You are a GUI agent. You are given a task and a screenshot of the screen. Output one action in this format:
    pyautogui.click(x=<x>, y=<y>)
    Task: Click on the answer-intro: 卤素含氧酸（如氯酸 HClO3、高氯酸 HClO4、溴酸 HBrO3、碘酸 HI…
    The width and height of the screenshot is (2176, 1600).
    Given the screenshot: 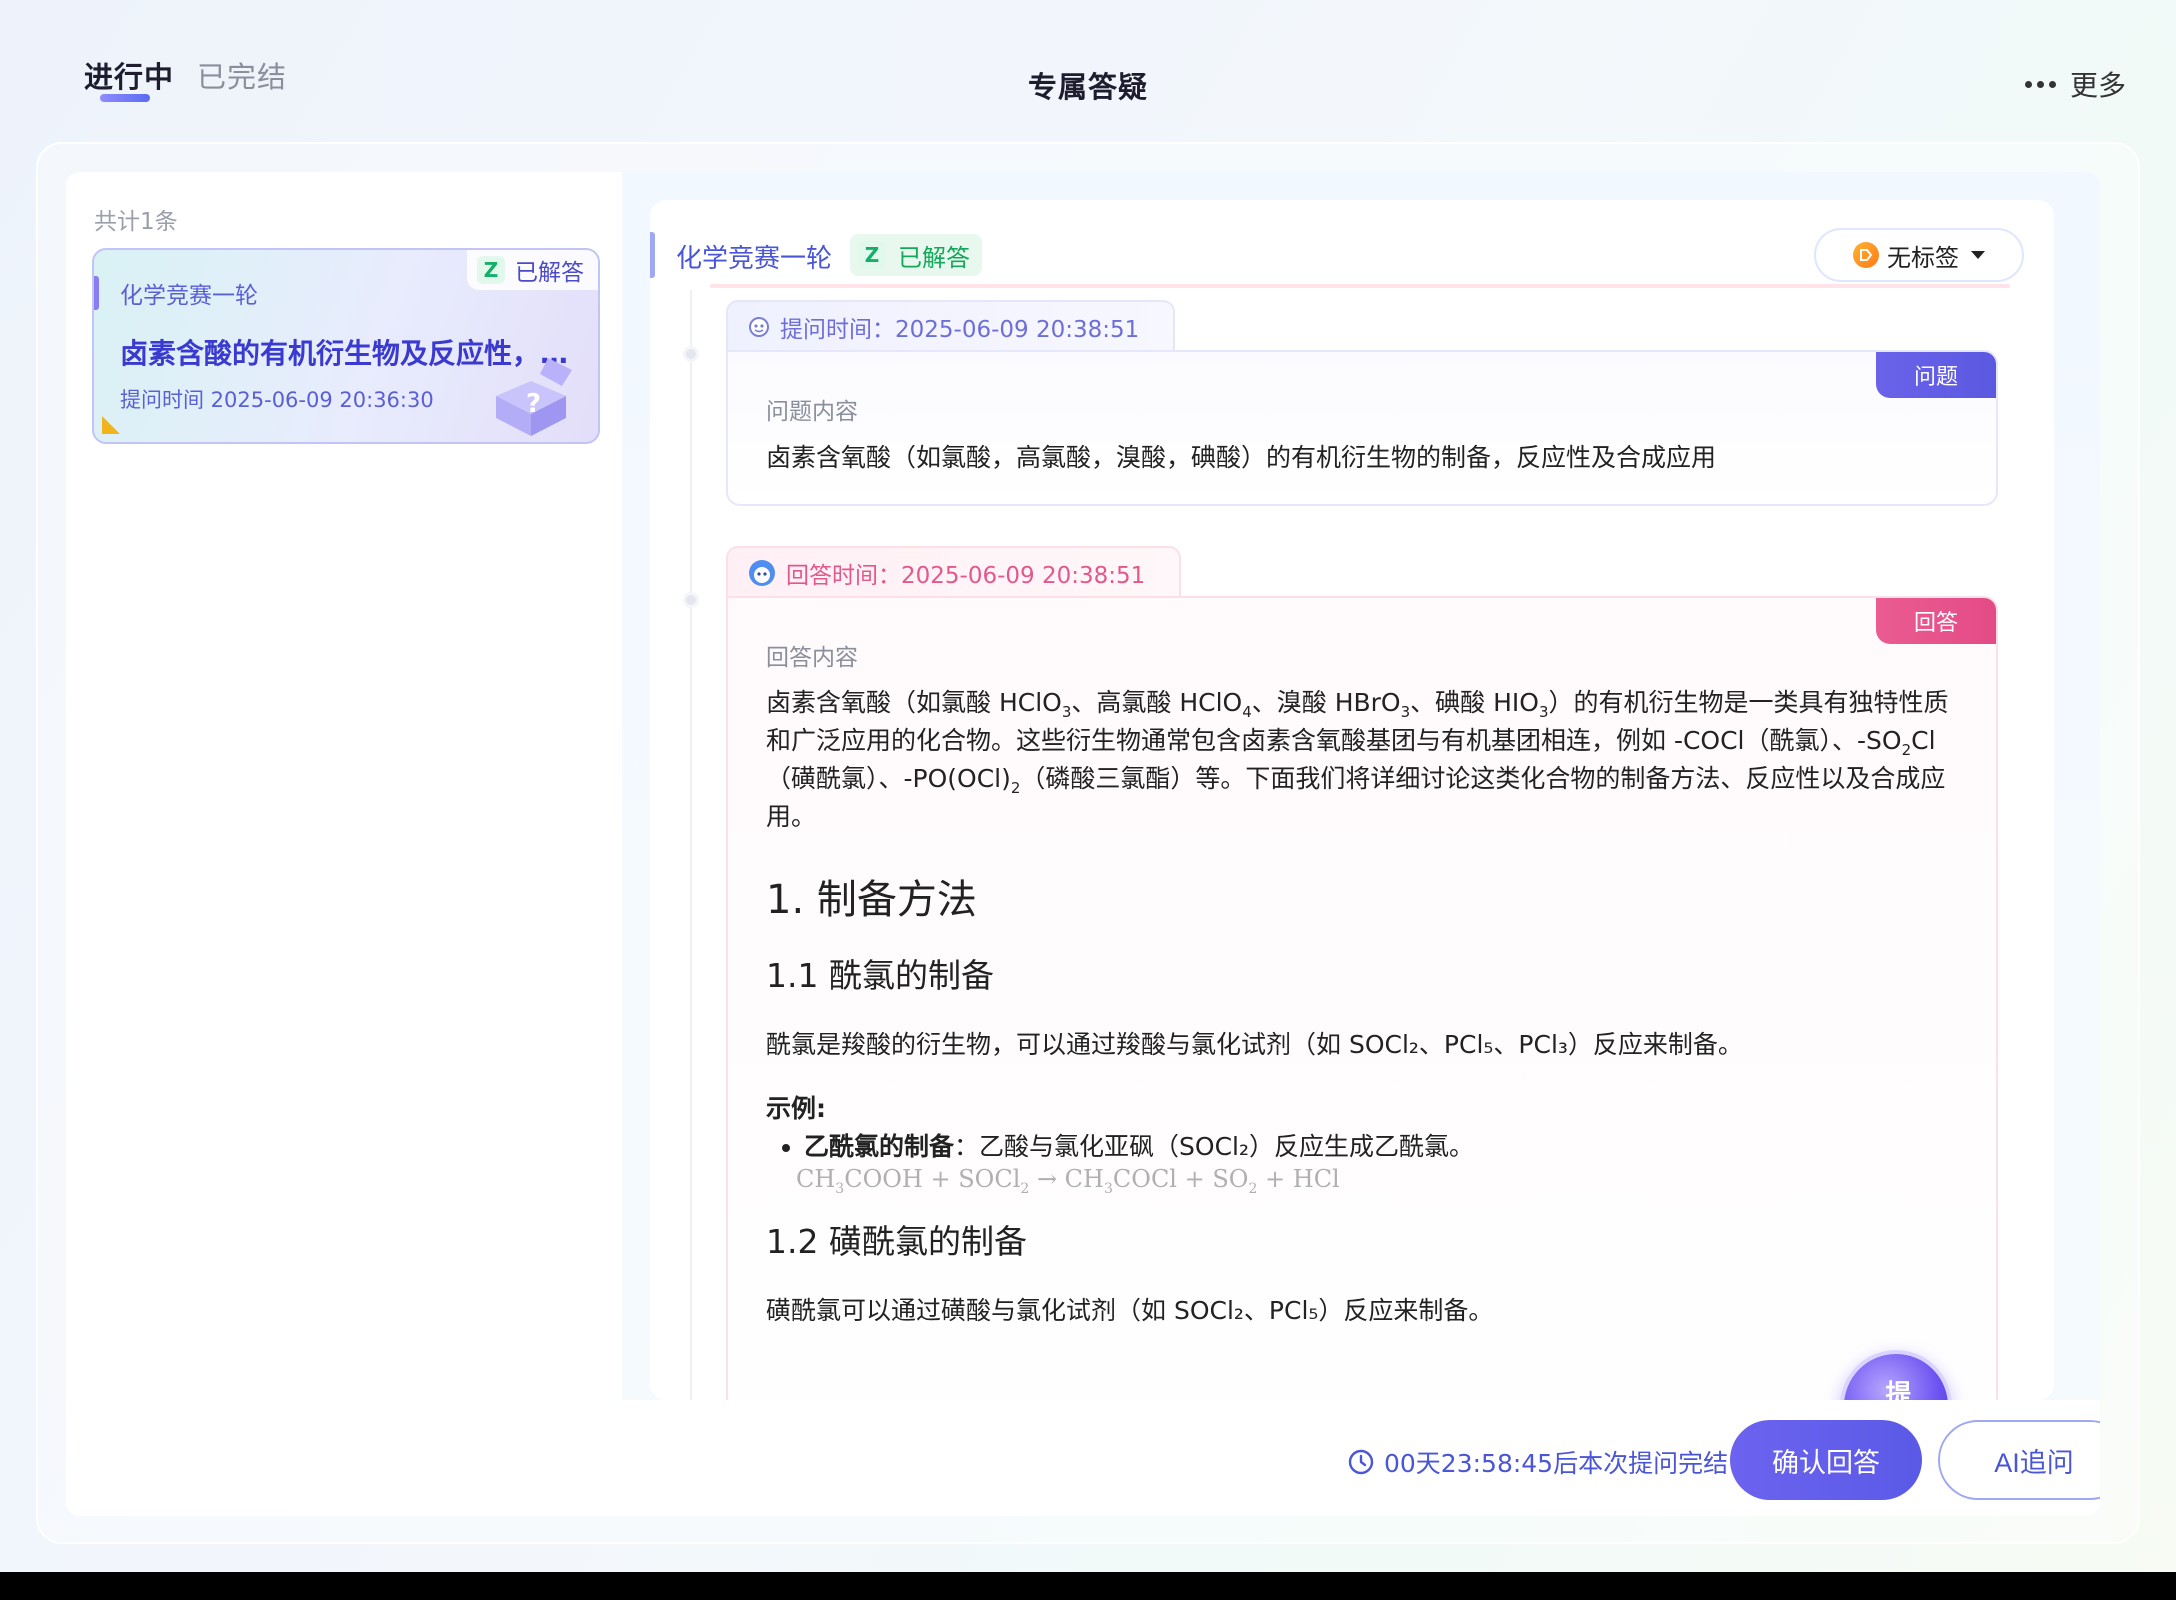 What is the action you would take?
    pyautogui.click(x=1357, y=759)
    